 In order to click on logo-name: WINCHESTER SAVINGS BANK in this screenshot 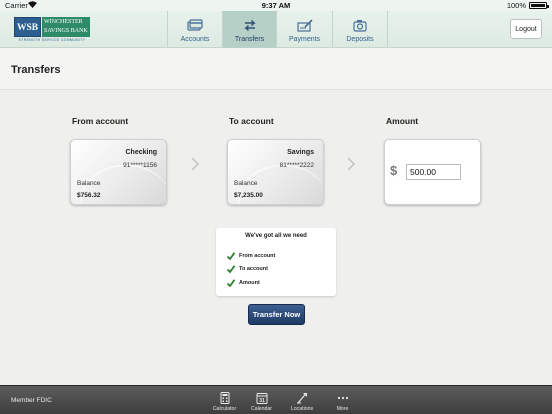, I will do `click(66, 27)`.